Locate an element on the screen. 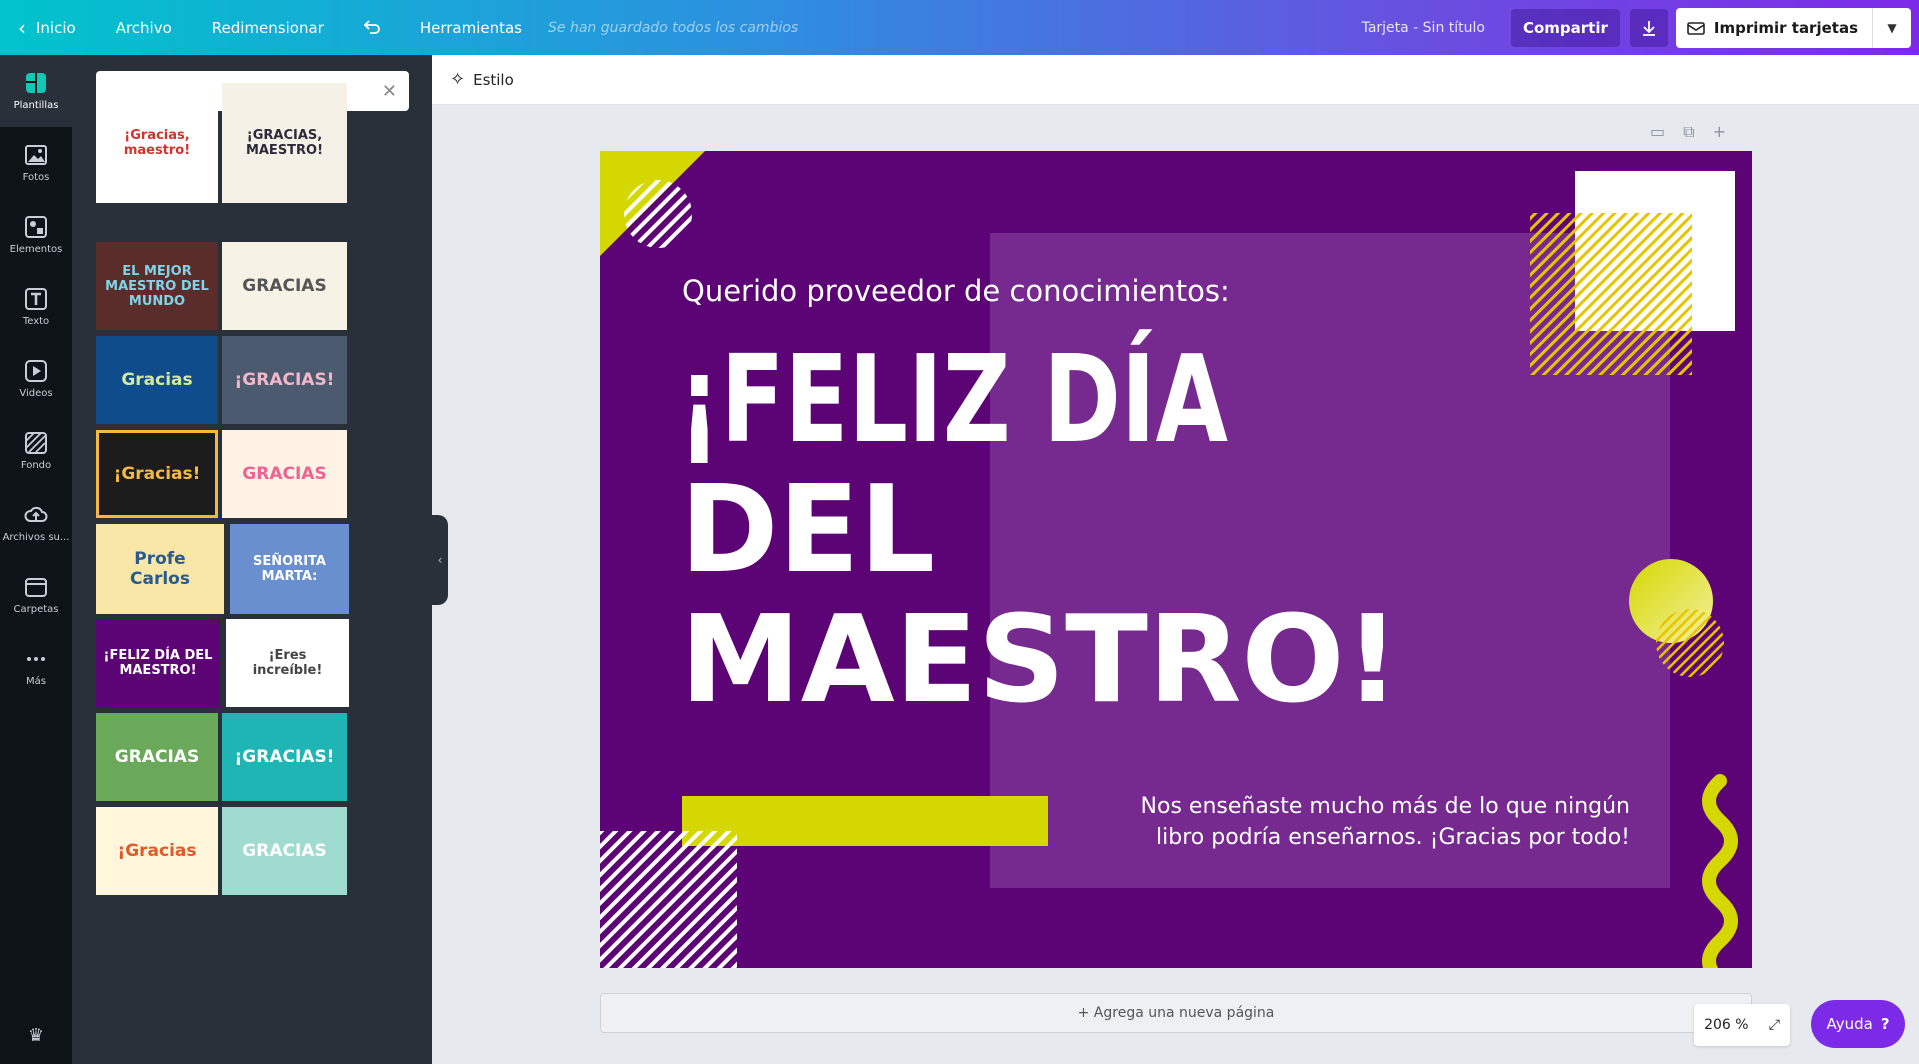 The height and width of the screenshot is (1064, 1919). rail-item-elements: Elementos is located at coordinates (36, 235).